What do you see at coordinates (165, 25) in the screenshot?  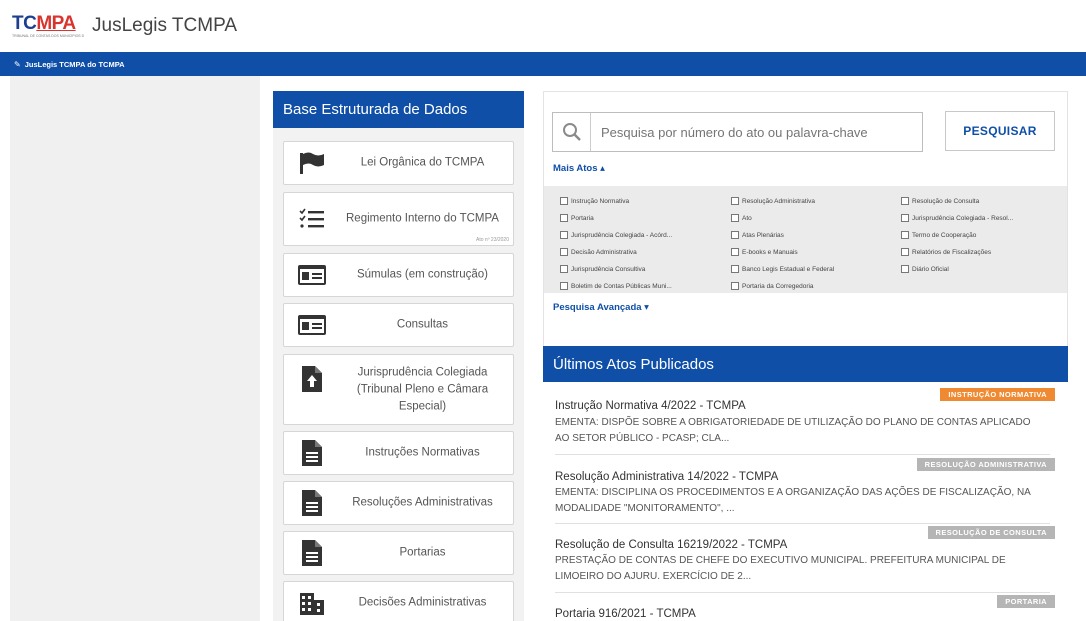 I see `app-title: JusLegis TCMPA` at bounding box center [165, 25].